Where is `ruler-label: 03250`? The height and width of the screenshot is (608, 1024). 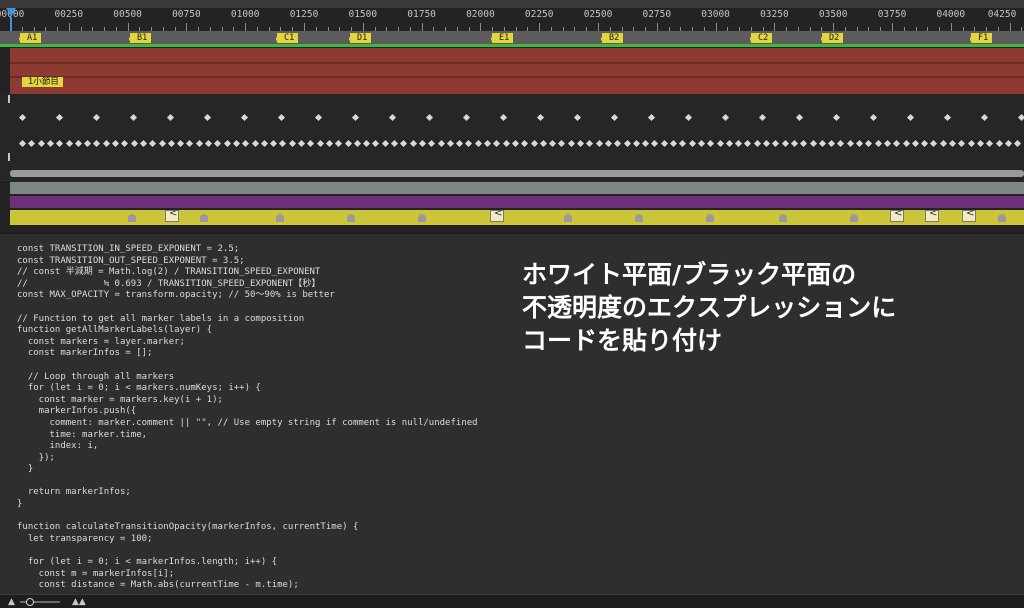 ruler-label: 03250 is located at coordinates (774, 14).